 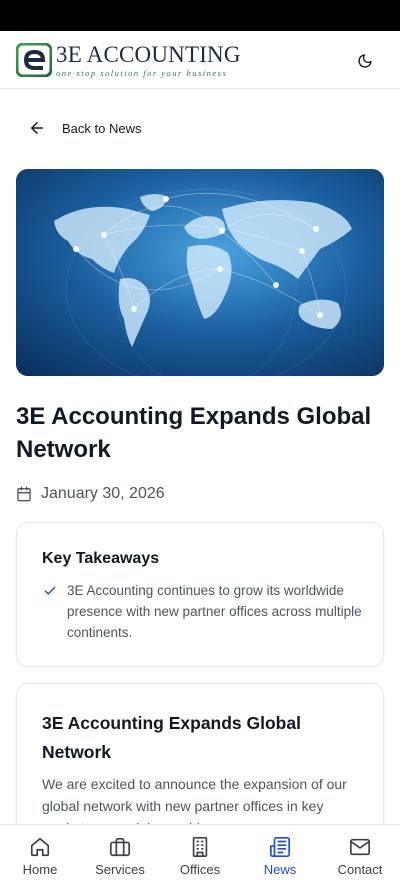 What do you see at coordinates (103, 493) in the screenshot?
I see `article-date: January 30, 2026` at bounding box center [103, 493].